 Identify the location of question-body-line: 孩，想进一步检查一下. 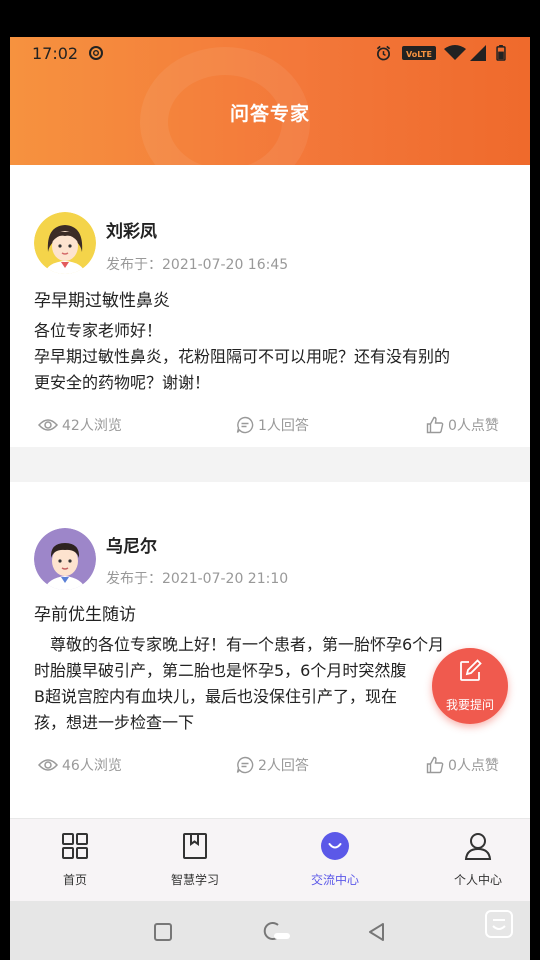
(114, 722).